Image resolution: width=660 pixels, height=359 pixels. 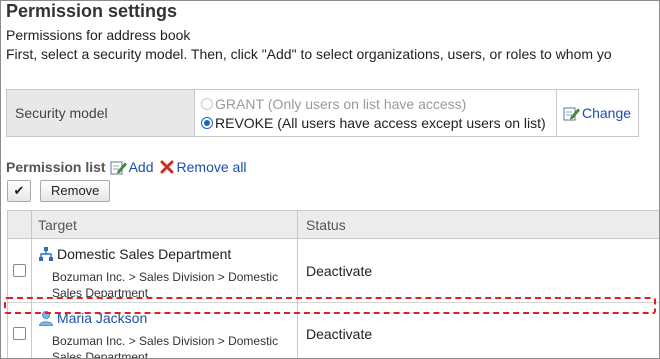 What do you see at coordinates (167, 167) in the screenshot?
I see `remove-x-icon` at bounding box center [167, 167].